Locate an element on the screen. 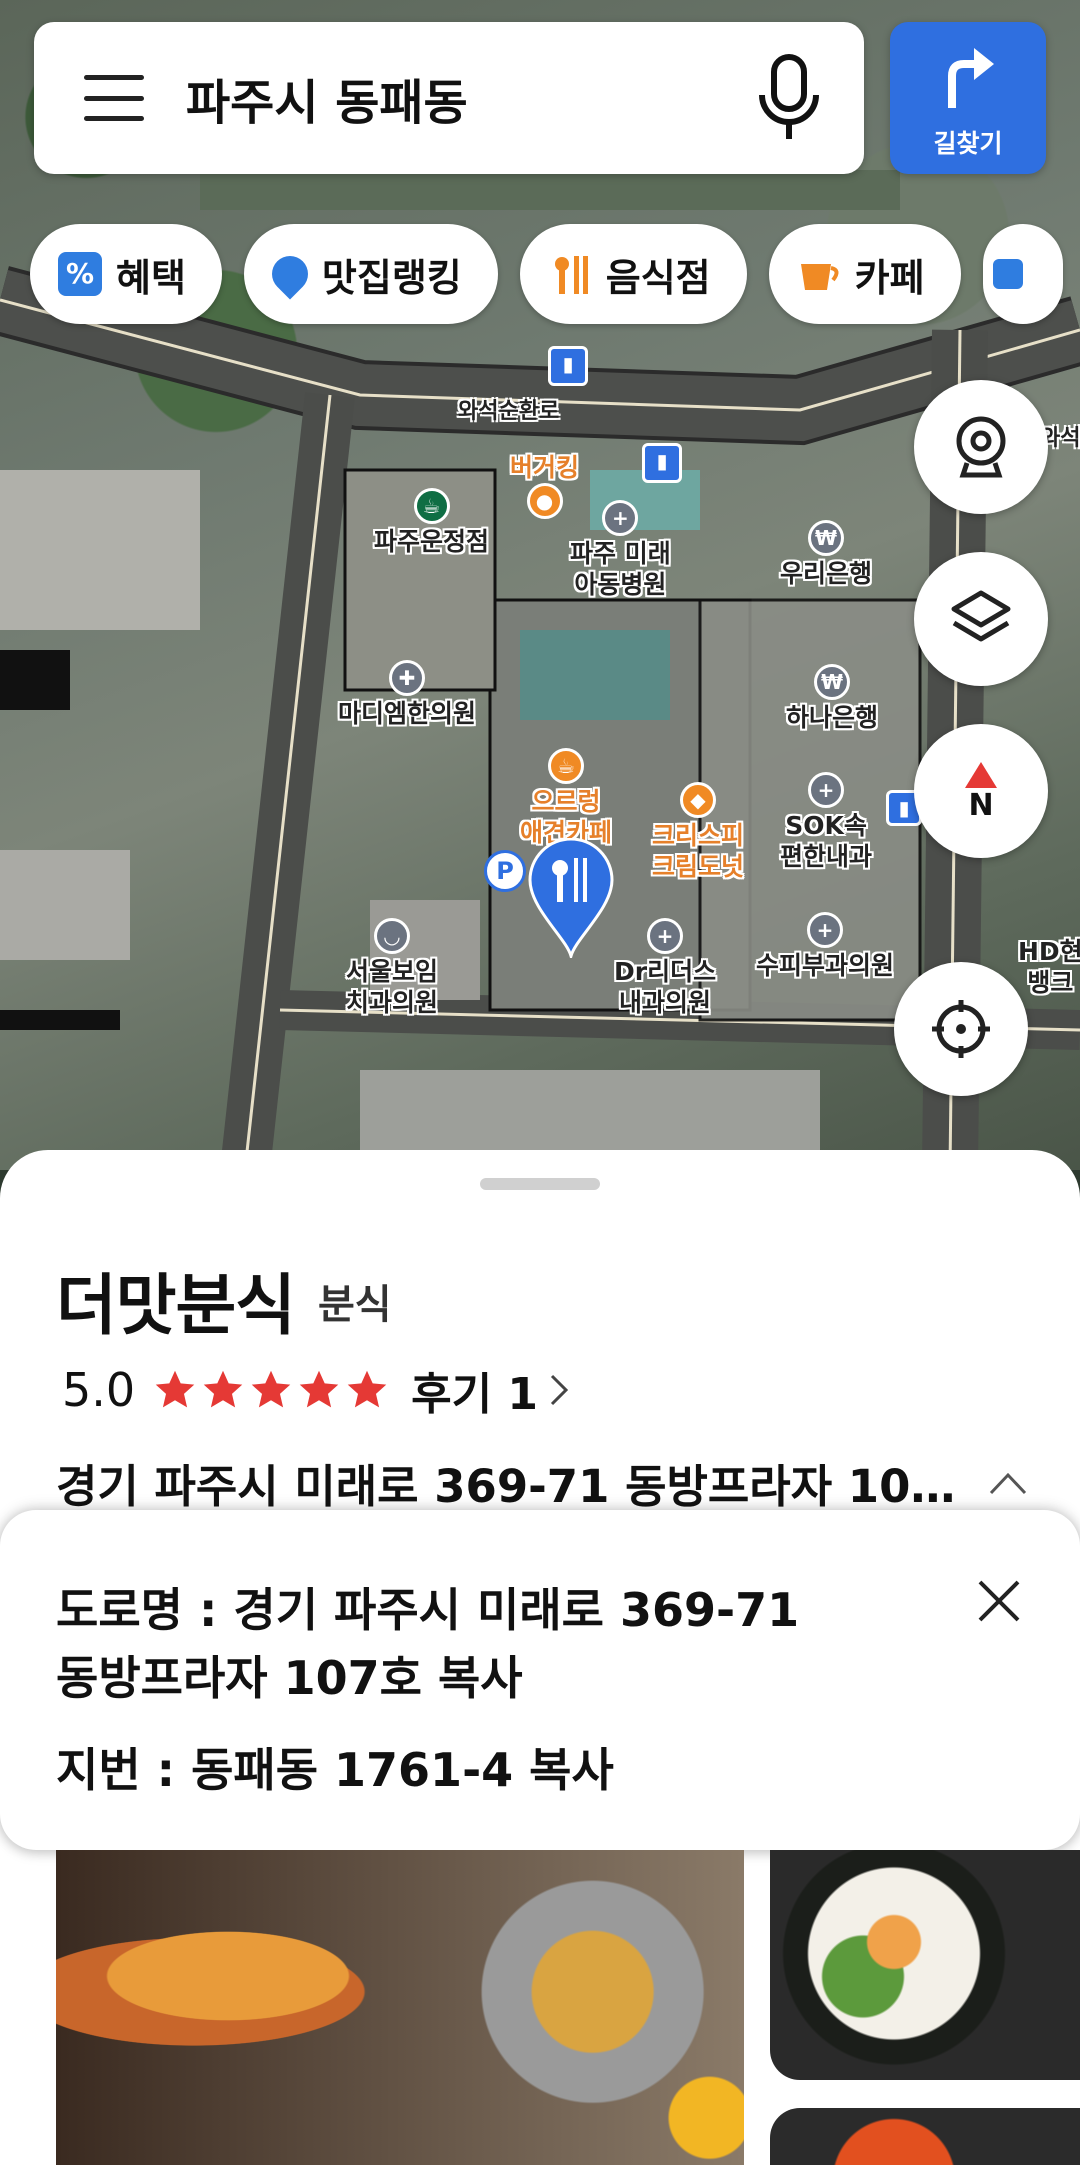  poi-starbucks: ☕ 파주운정점 is located at coordinates (431, 522).